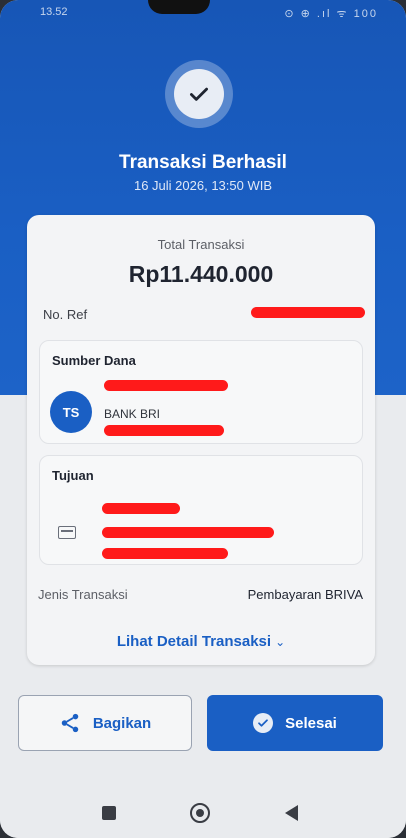 The height and width of the screenshot is (838, 406). Describe the element at coordinates (316, 14) in the screenshot. I see `status-icon-glyphs: ⊙ ⊕ .ıl ᯤ` at that location.